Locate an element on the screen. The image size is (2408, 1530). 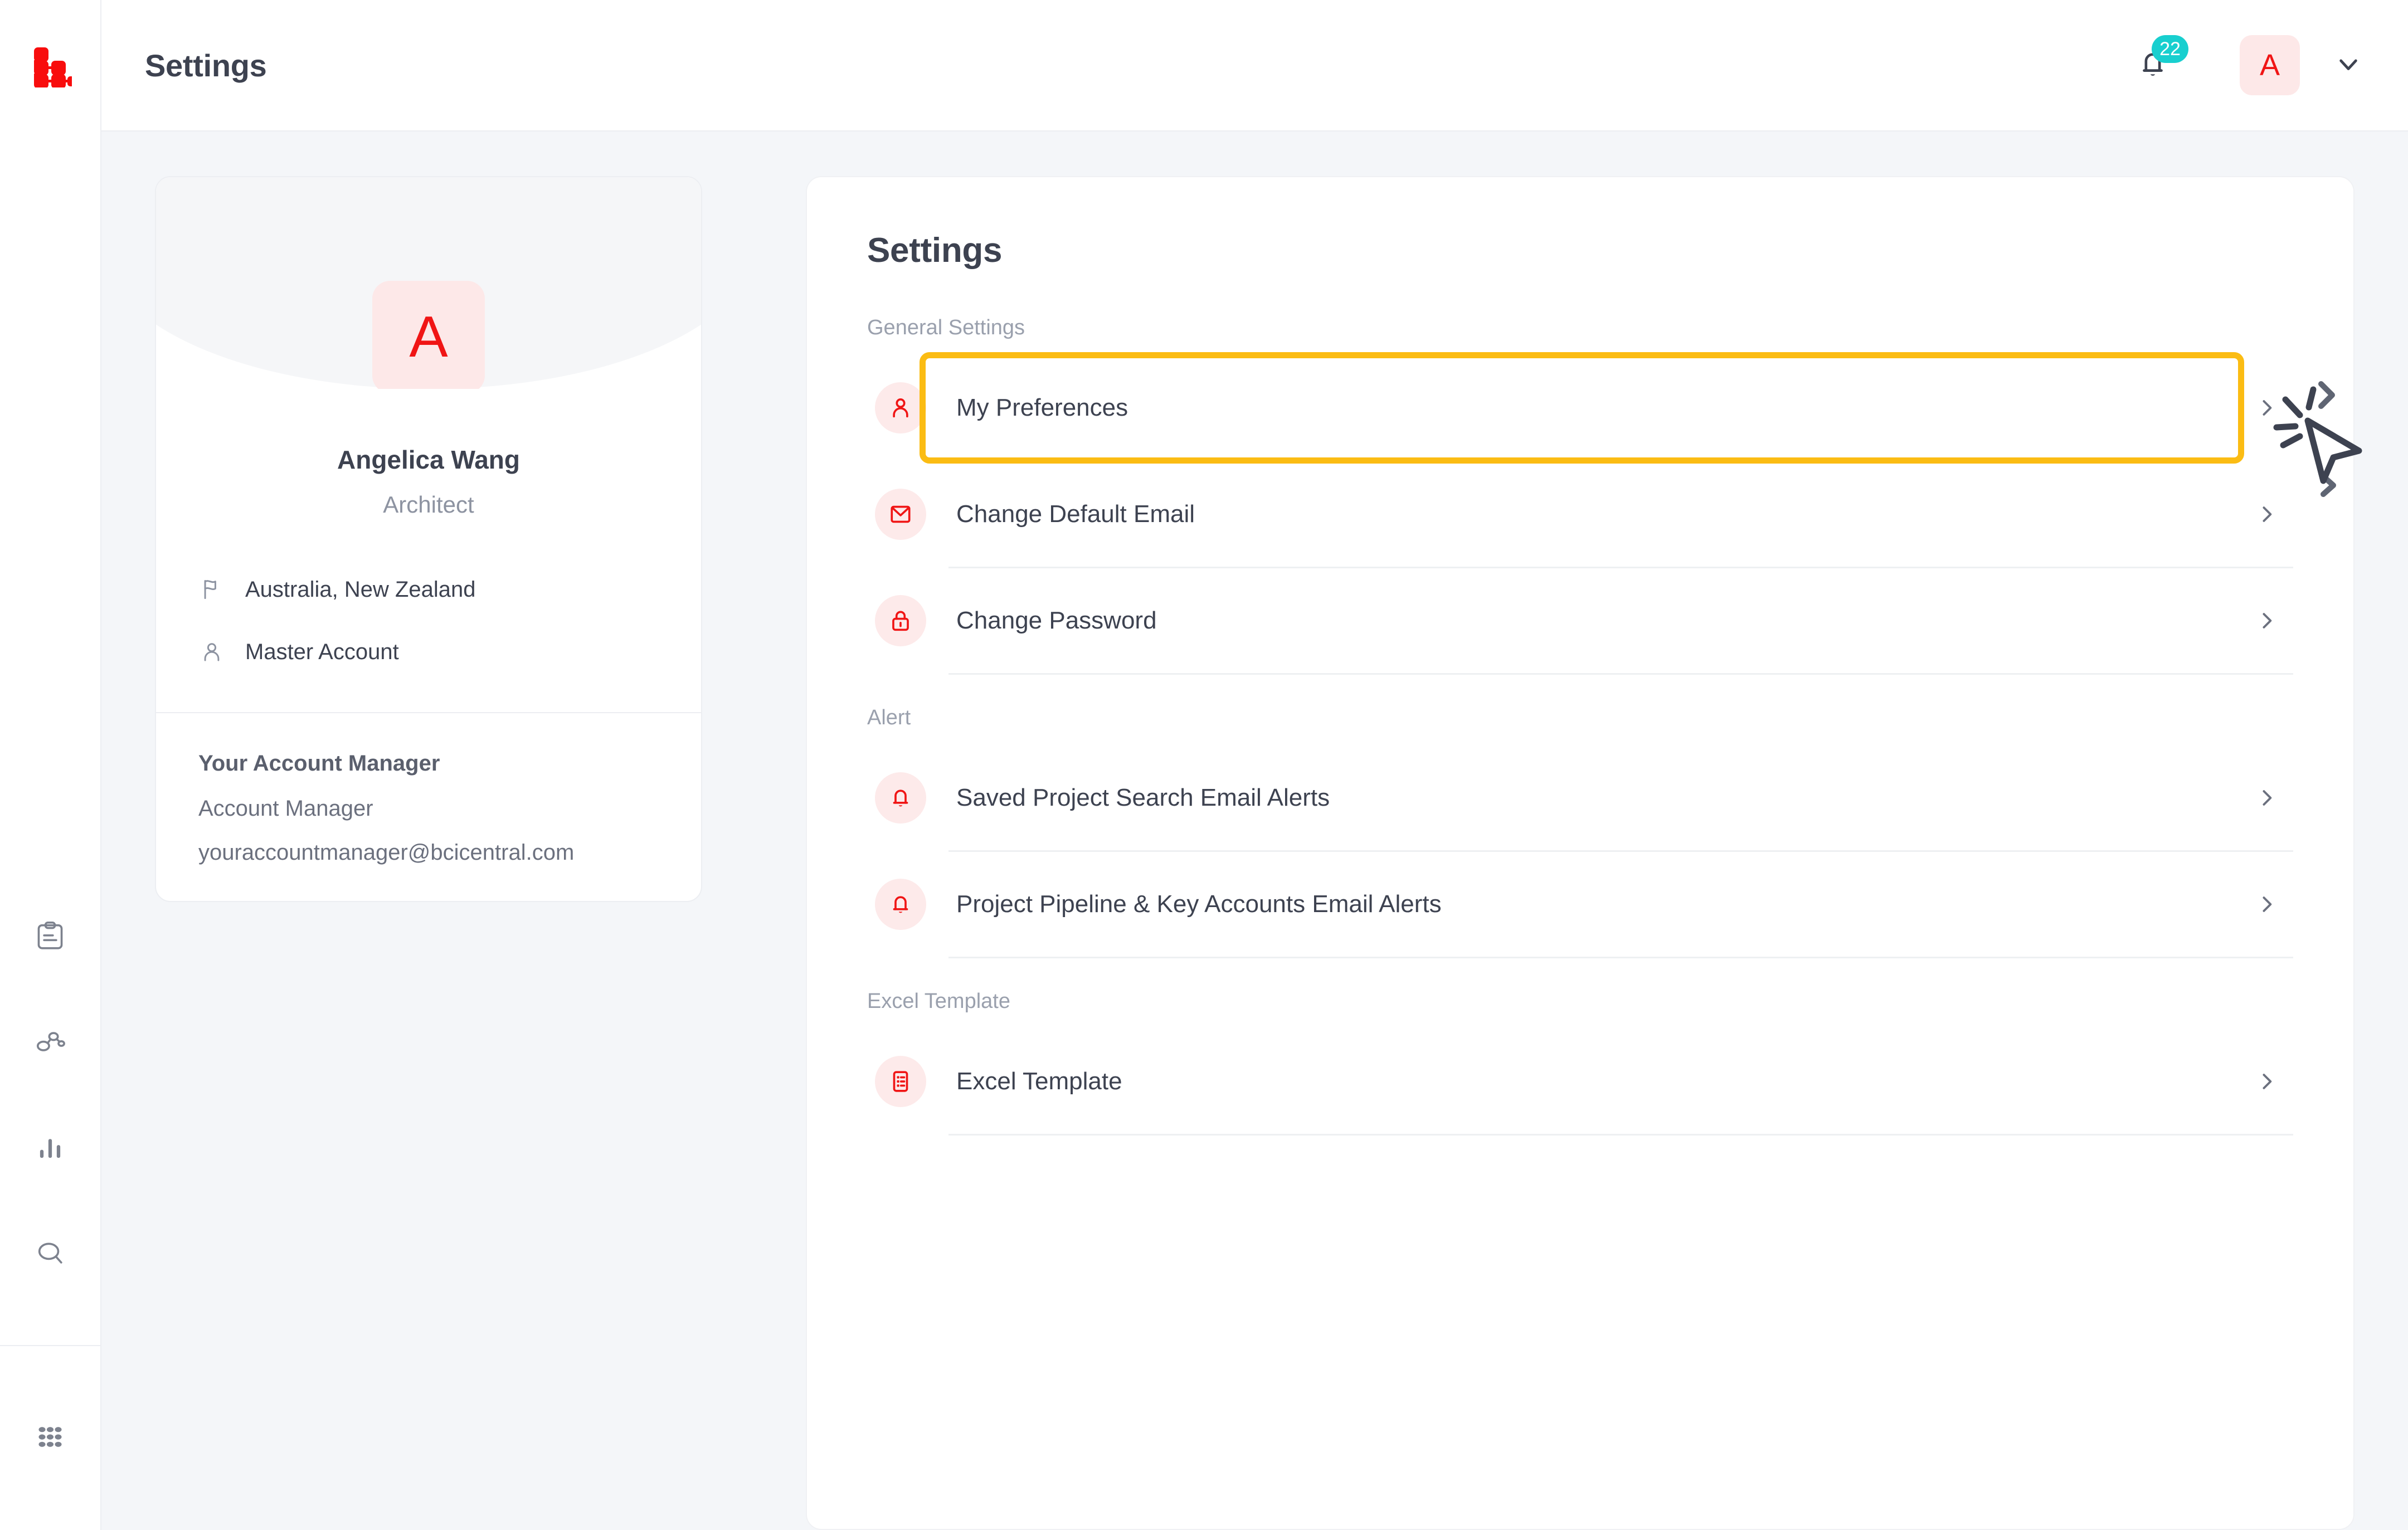
avatar: A is located at coordinates (2270, 65).